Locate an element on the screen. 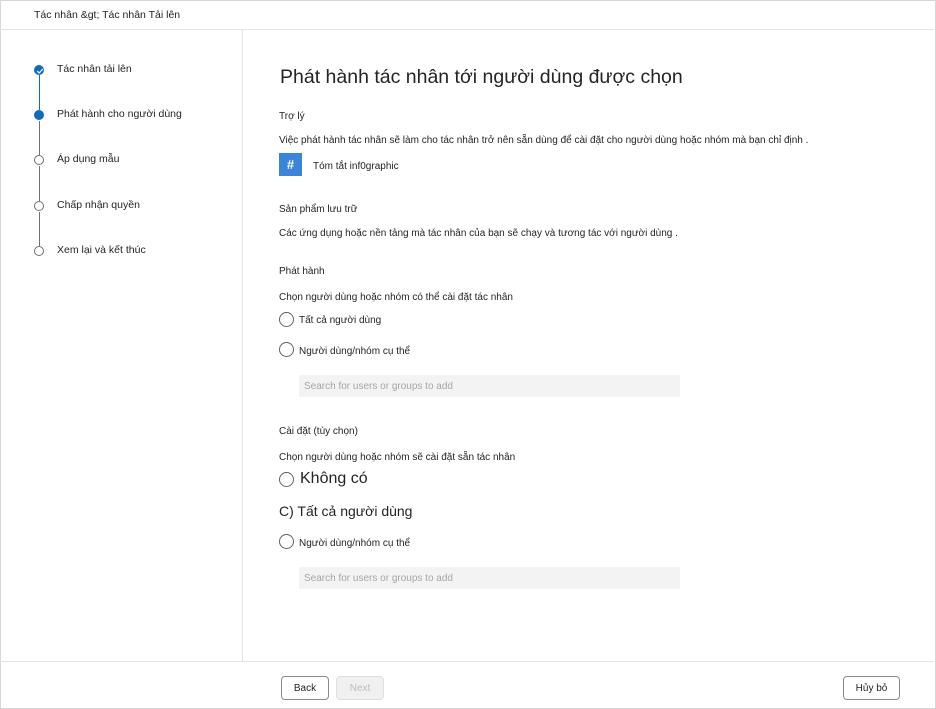  publish-heading: Phát hành is located at coordinates (302, 271).